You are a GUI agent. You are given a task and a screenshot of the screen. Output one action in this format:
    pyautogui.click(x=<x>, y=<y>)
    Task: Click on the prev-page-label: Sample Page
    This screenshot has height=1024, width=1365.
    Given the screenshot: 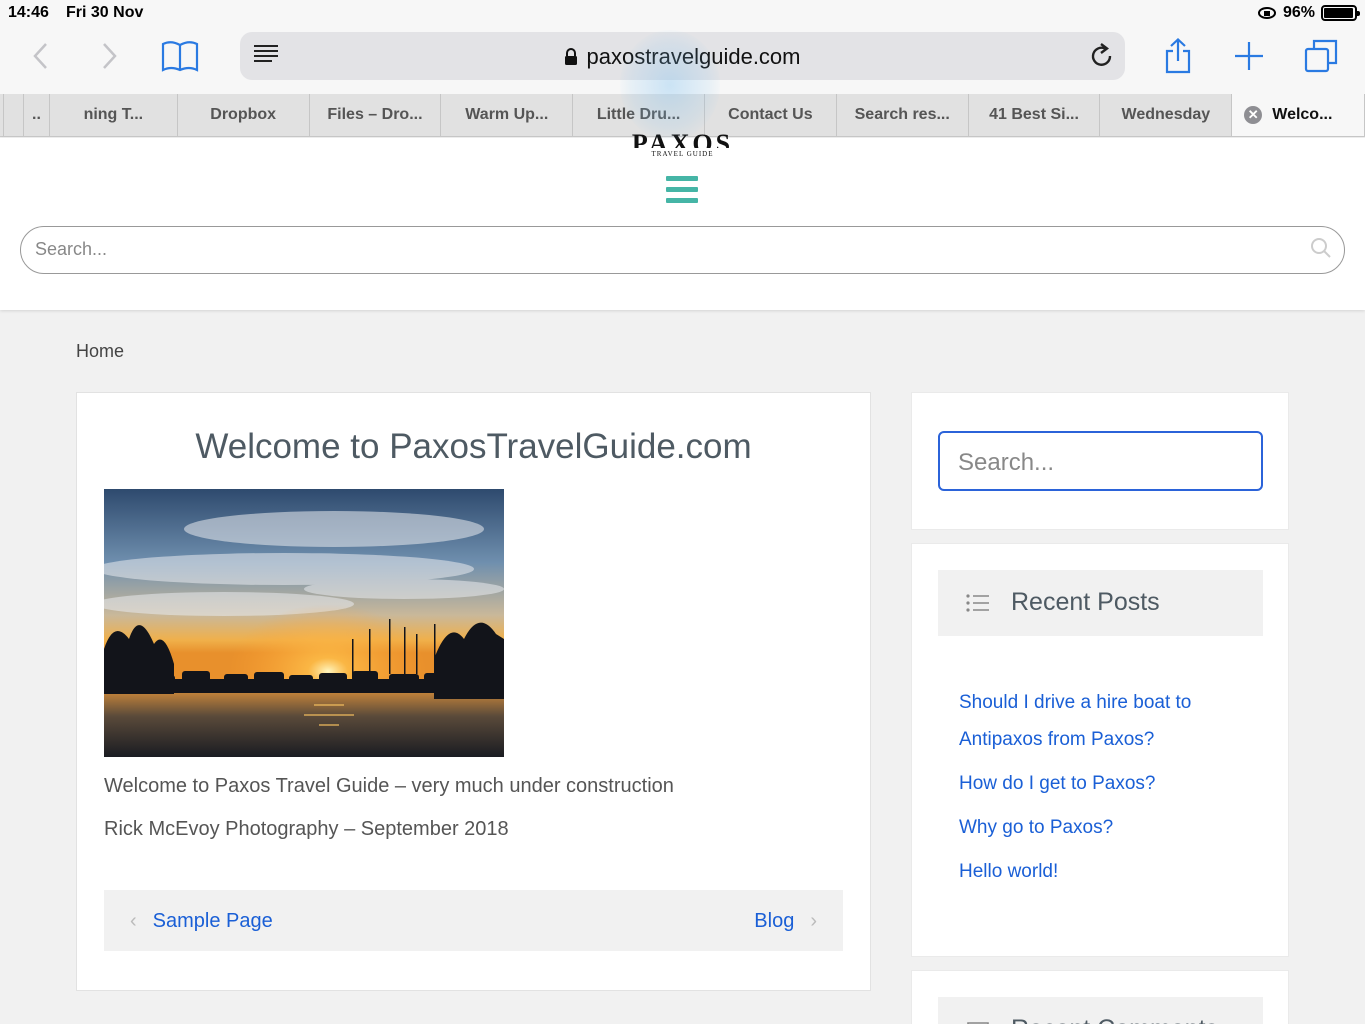 What is the action you would take?
    pyautogui.click(x=213, y=921)
    